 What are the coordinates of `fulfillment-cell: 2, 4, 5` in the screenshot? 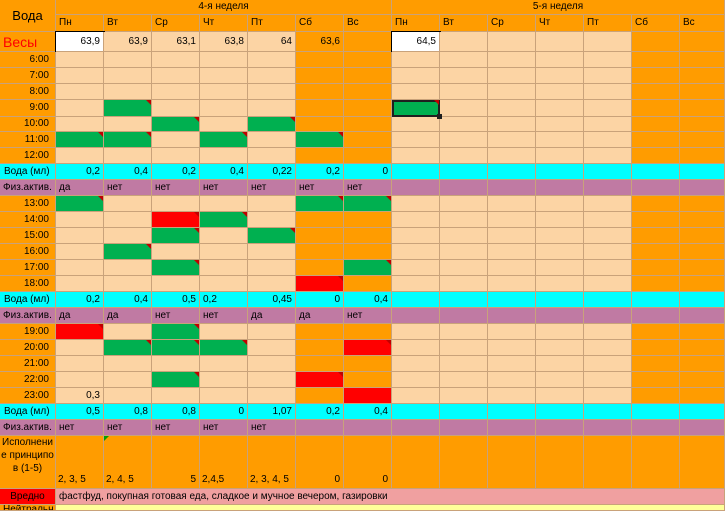 It's located at (128, 462).